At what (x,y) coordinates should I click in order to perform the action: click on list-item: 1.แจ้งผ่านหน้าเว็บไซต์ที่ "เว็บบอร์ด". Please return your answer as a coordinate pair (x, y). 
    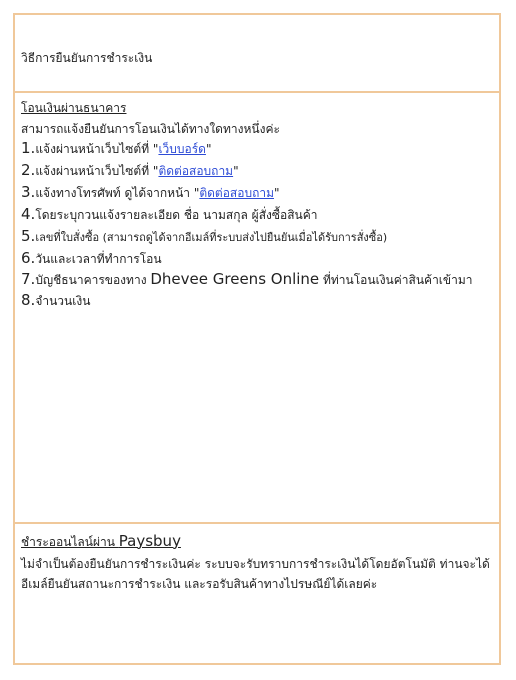
    Looking at the image, I should click on (116, 148).